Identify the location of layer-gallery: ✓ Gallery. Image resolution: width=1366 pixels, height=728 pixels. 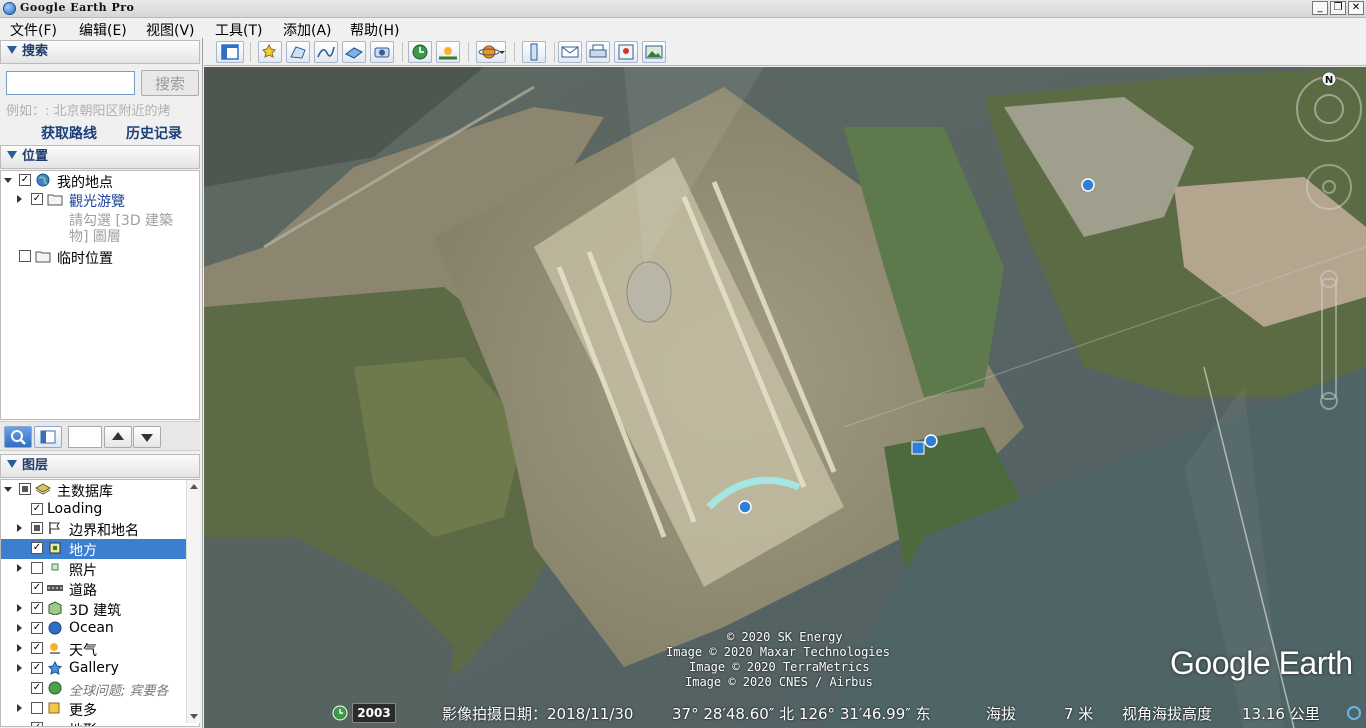
(100, 669).